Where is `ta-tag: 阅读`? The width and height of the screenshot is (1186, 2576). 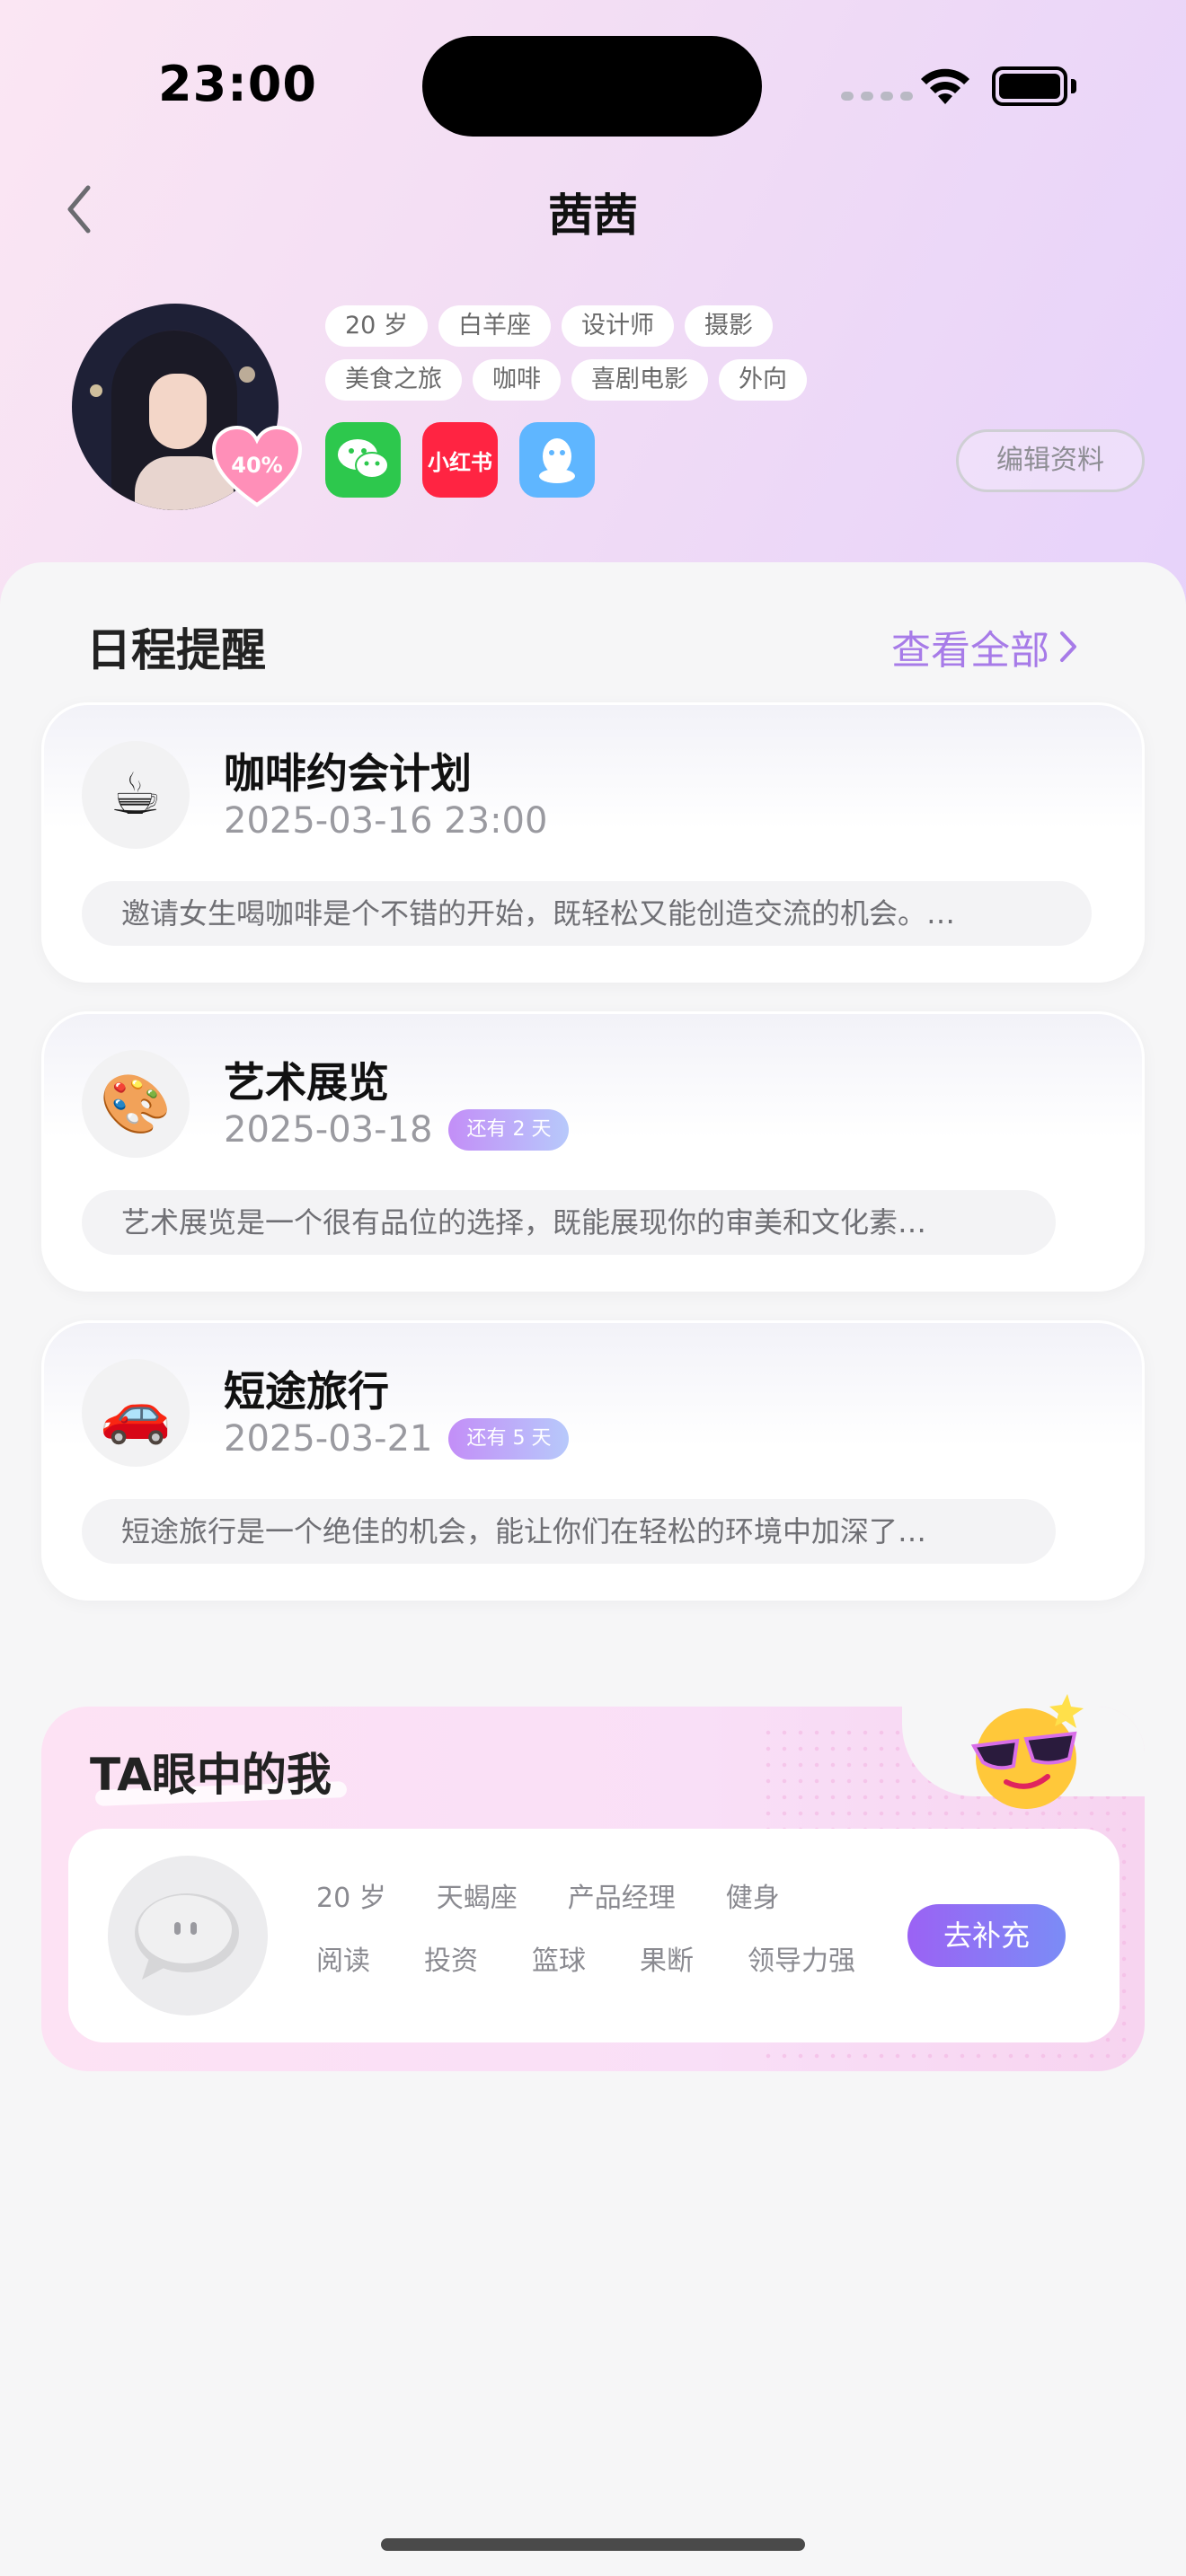 ta-tag: 阅读 is located at coordinates (343, 1961).